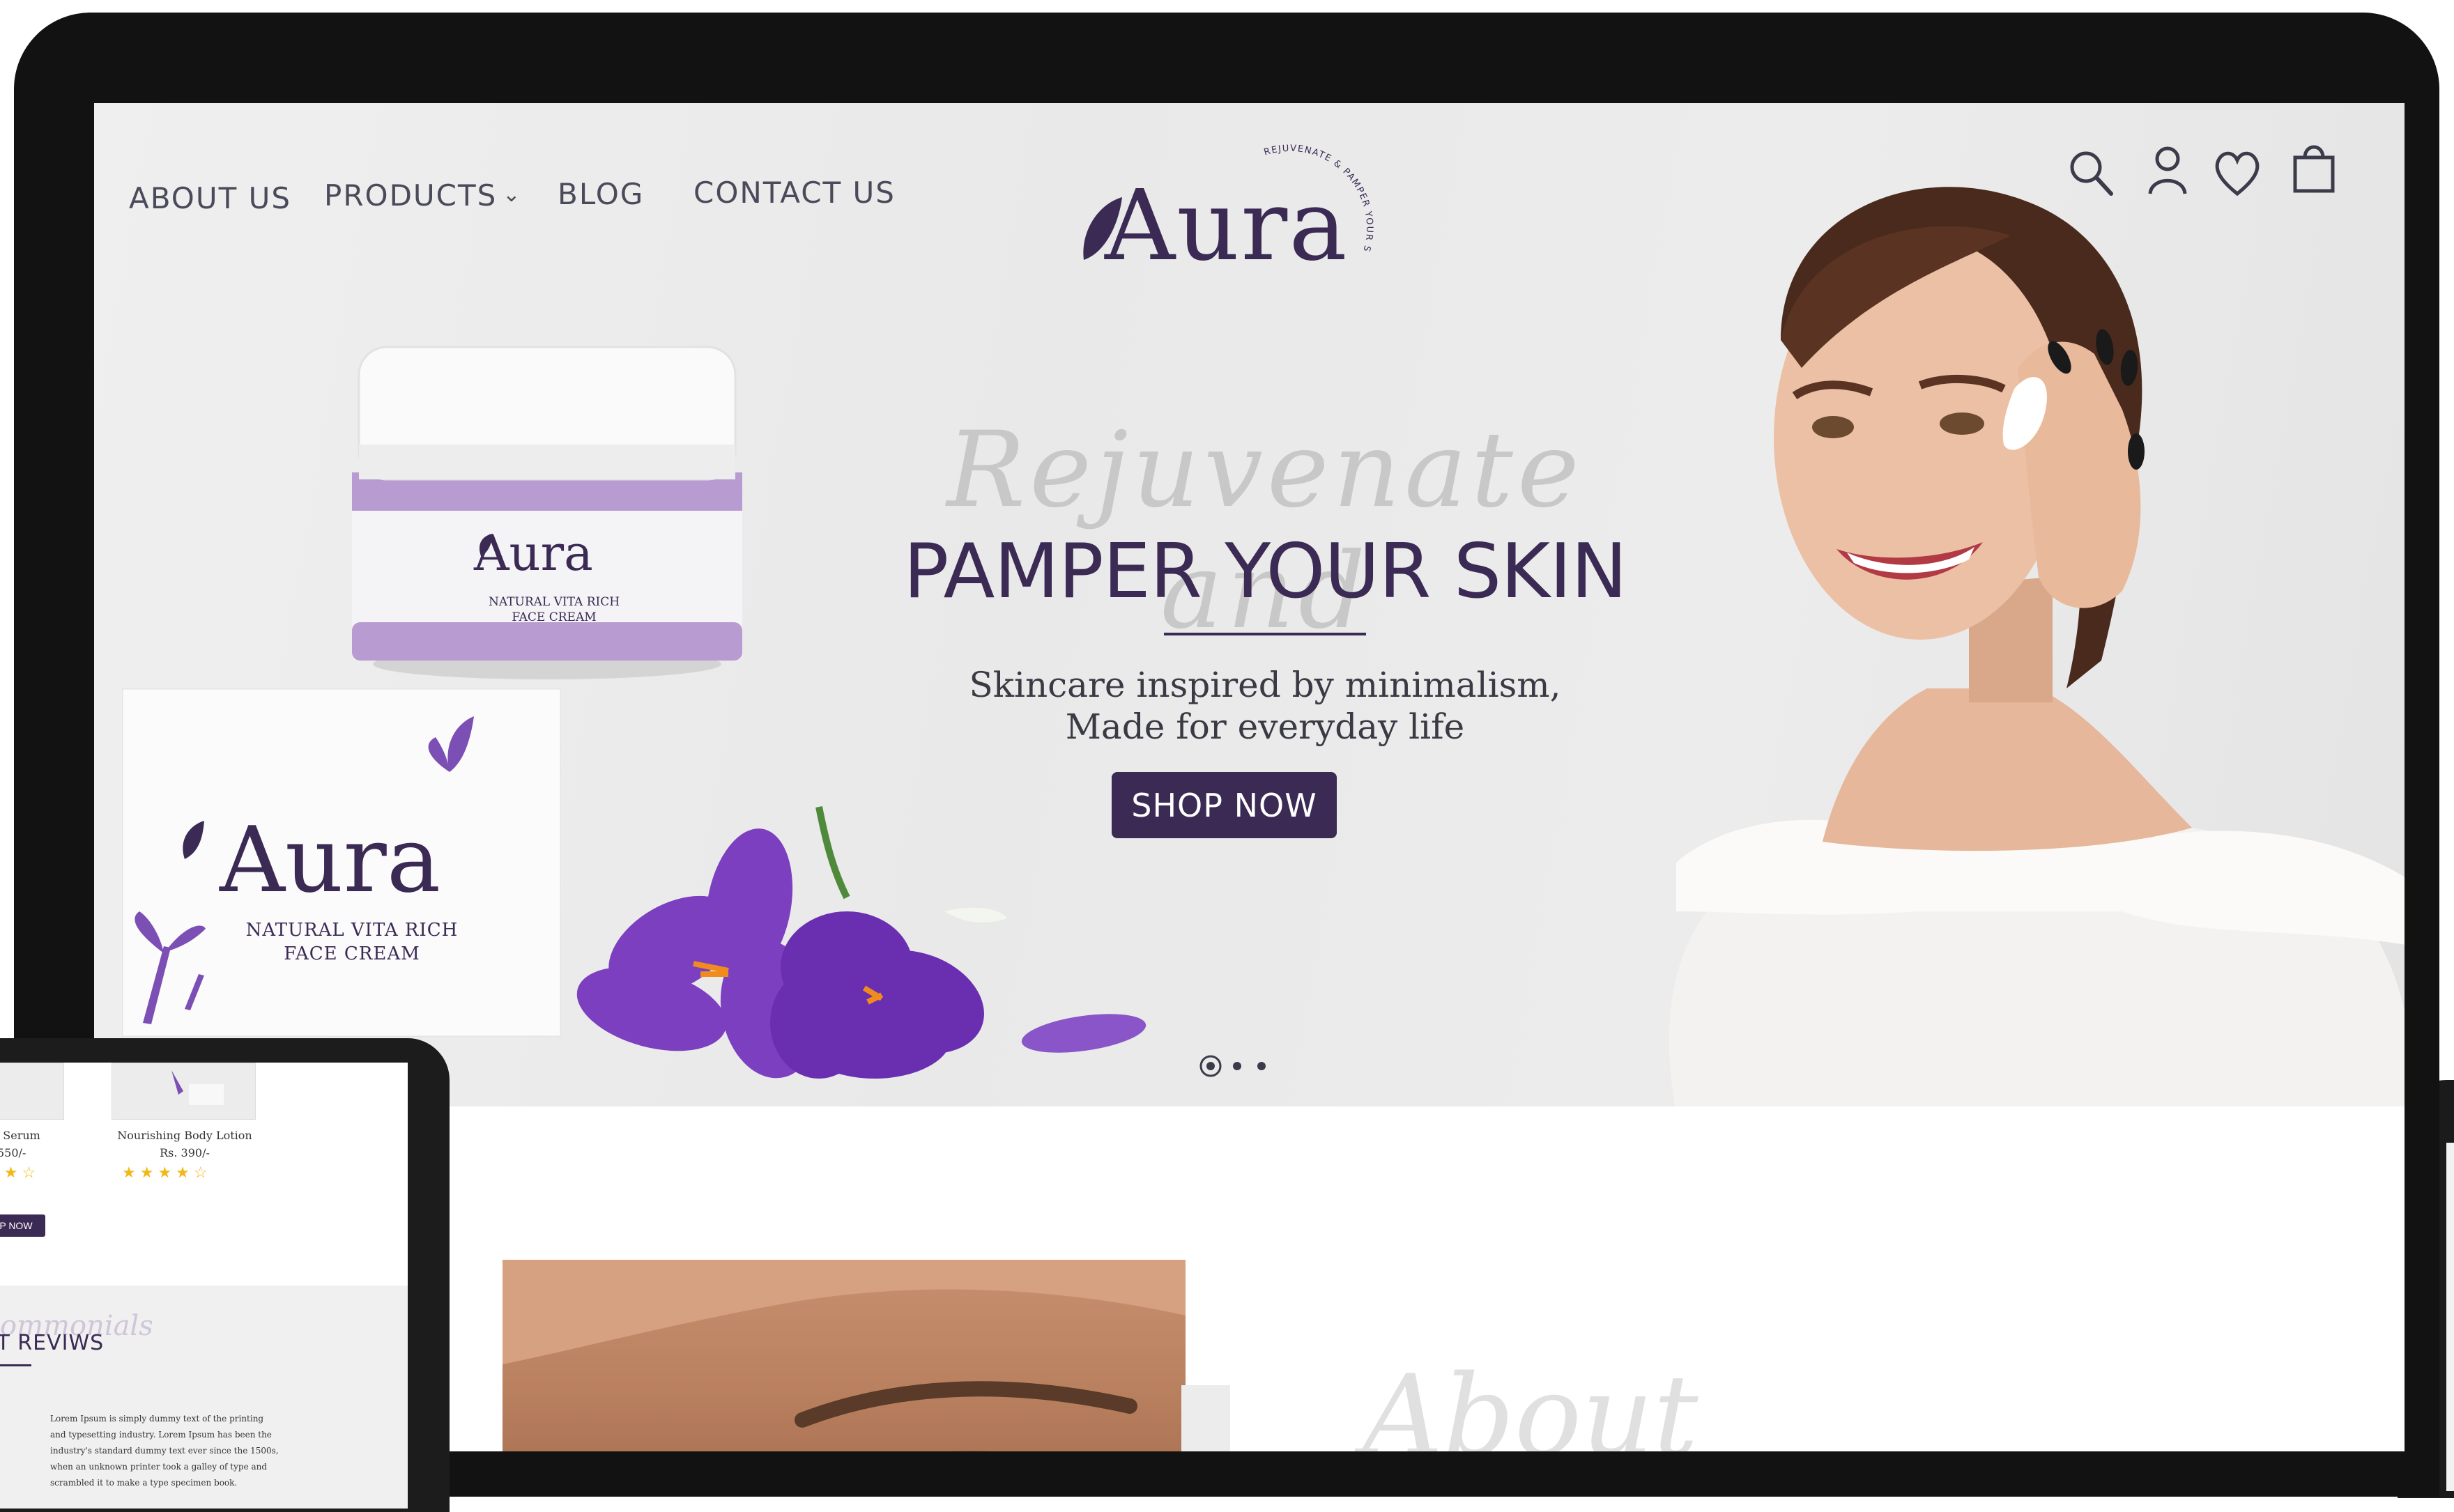  What do you see at coordinates (844, 1355) in the screenshot?
I see `about-face-photo` at bounding box center [844, 1355].